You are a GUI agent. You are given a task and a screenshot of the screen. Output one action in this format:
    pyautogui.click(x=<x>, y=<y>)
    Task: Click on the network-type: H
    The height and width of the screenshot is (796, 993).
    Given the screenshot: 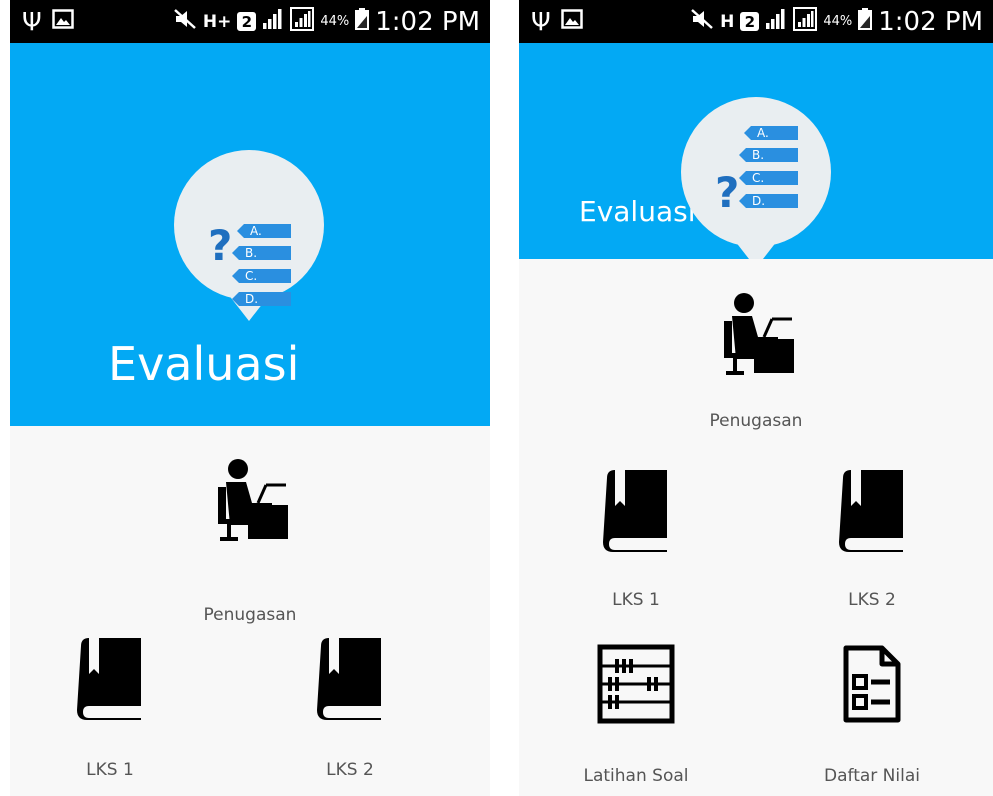 What is the action you would take?
    pyautogui.click(x=727, y=21)
    